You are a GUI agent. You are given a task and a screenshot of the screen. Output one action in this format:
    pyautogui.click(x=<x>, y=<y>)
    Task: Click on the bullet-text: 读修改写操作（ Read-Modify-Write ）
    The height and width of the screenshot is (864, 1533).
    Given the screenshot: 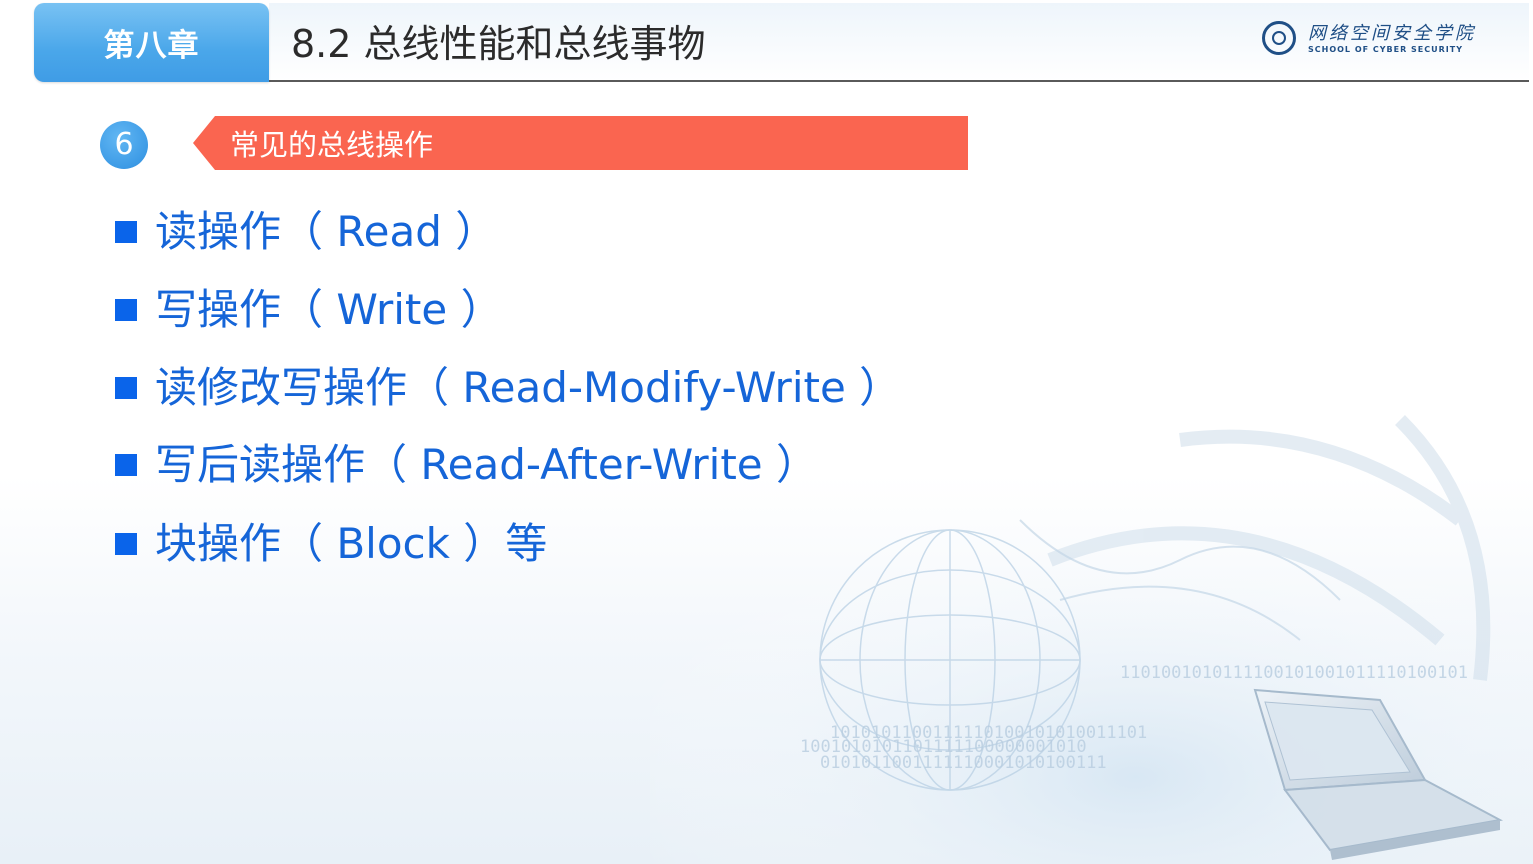 What is the action you would take?
    pyautogui.click(x=528, y=387)
    